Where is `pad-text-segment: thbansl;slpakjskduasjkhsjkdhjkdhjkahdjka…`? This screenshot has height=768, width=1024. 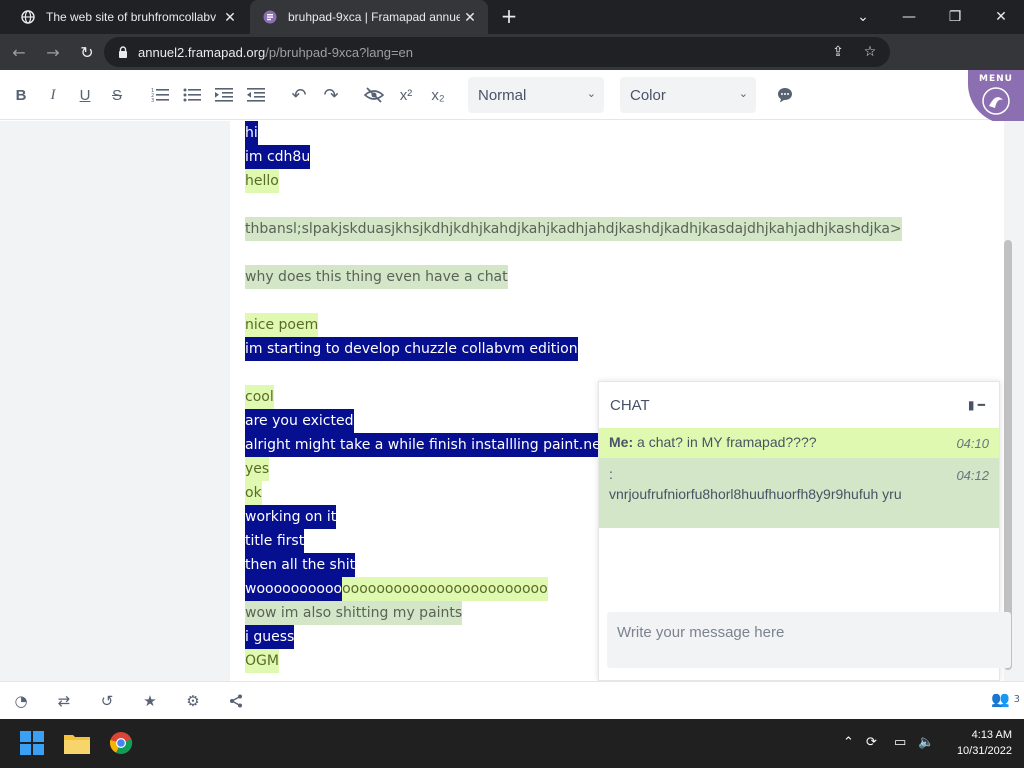
pad-text-segment: thbansl;slpakjskduasjkhsjkdhjkdhjkahdjka… is located at coordinates (573, 229).